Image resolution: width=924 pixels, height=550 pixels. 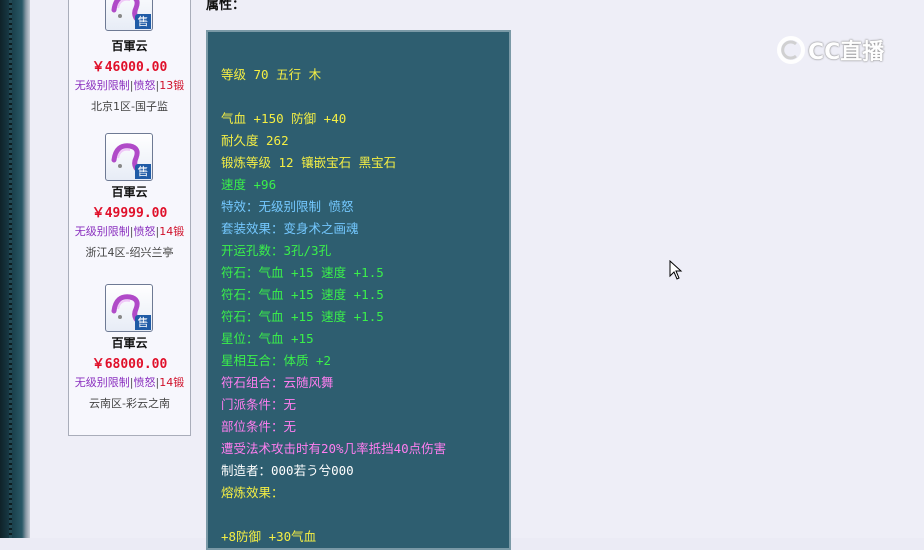 What do you see at coordinates (129, 252) in the screenshot?
I see `item-server: 浙江4区-绍兴兰亭` at bounding box center [129, 252].